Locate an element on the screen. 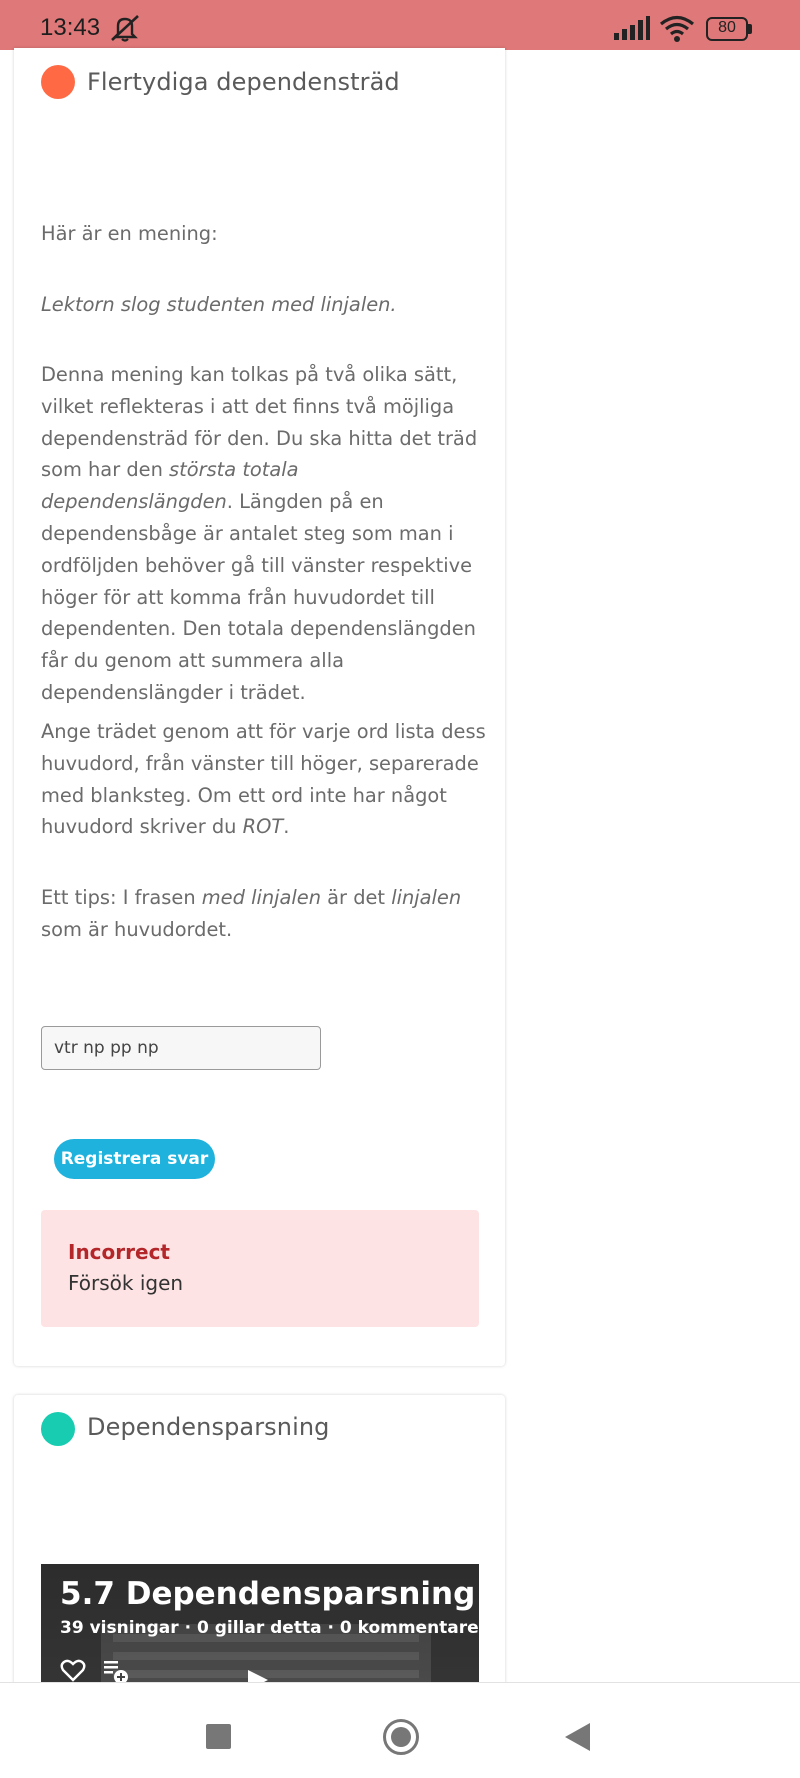 This screenshot has width=800, height=1778. section-title: Dependensparsning is located at coordinates (208, 1427).